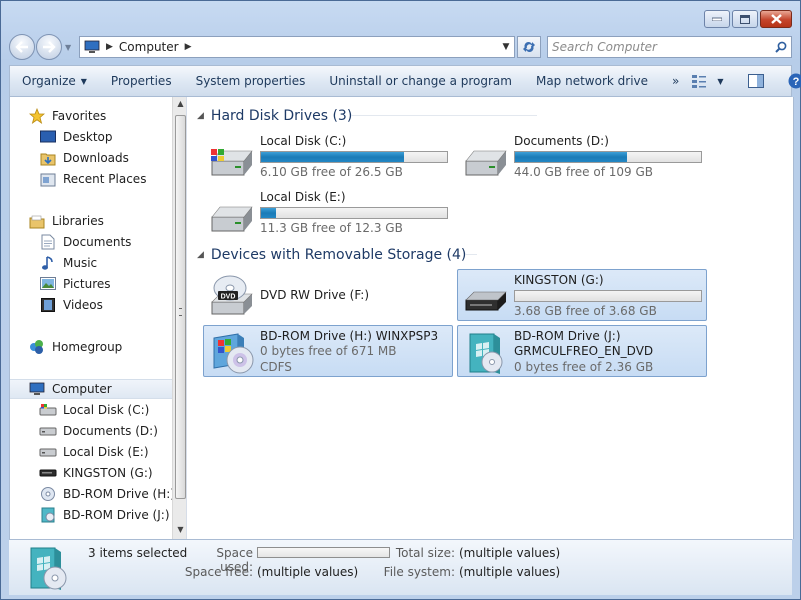  What do you see at coordinates (328, 156) in the screenshot?
I see `drive-tile-c: Local Disk (C:) 6.10 GB free of 26.5 GB` at bounding box center [328, 156].